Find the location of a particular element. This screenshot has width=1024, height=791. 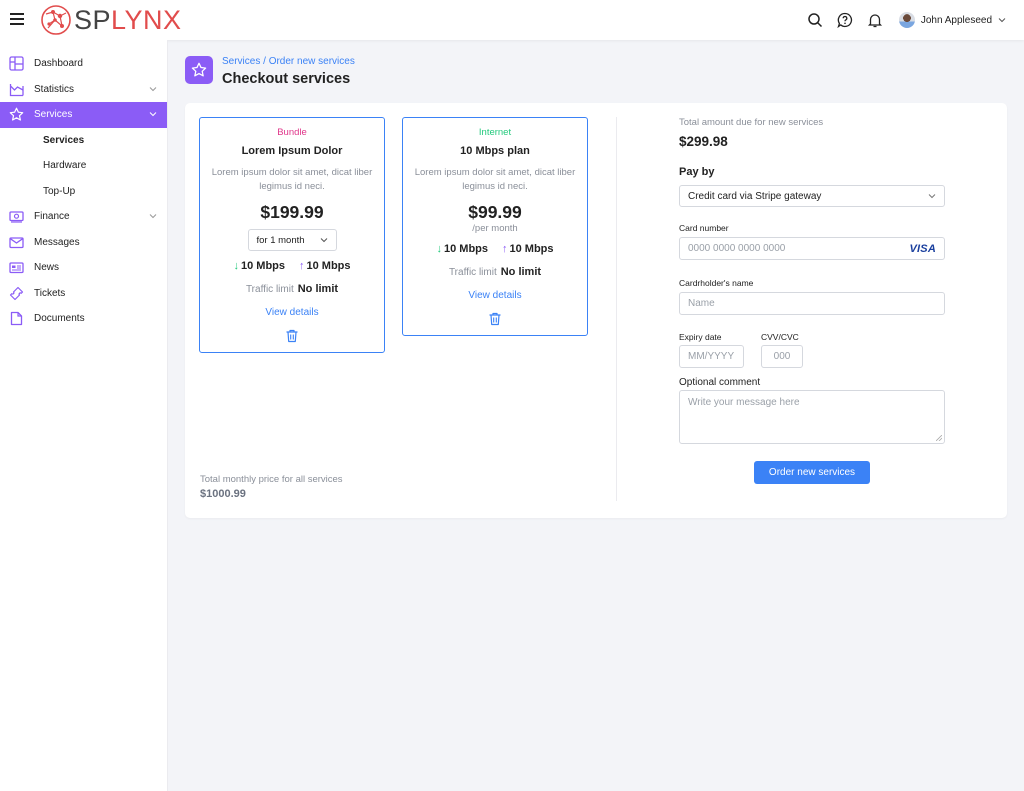

sidebar-item-label: Statistics is located at coordinates (54, 89).